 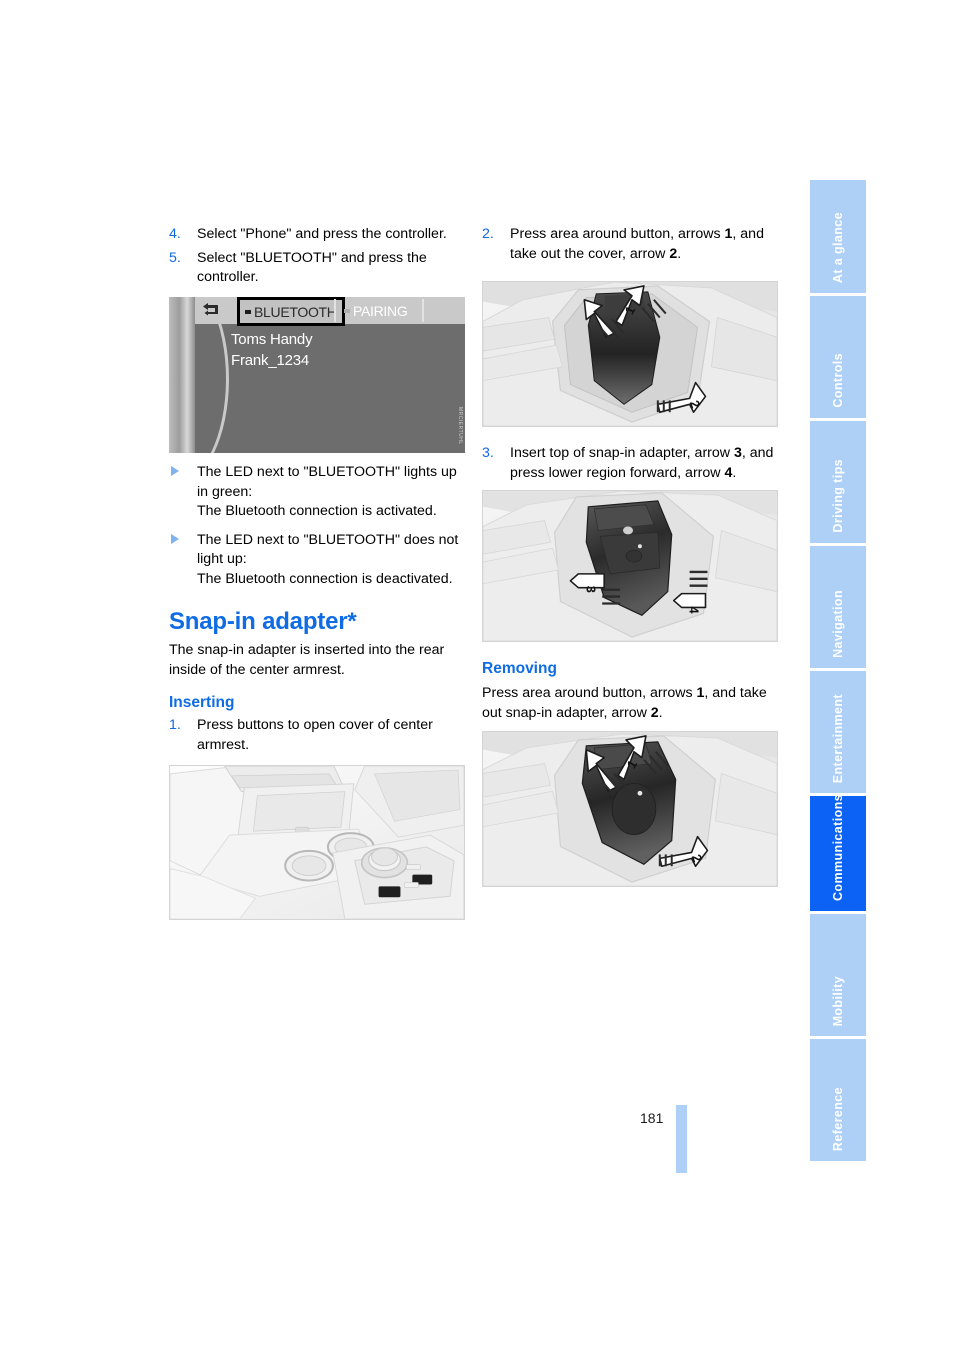 What do you see at coordinates (347, 310) in the screenshot?
I see `pairing-led-indicator` at bounding box center [347, 310].